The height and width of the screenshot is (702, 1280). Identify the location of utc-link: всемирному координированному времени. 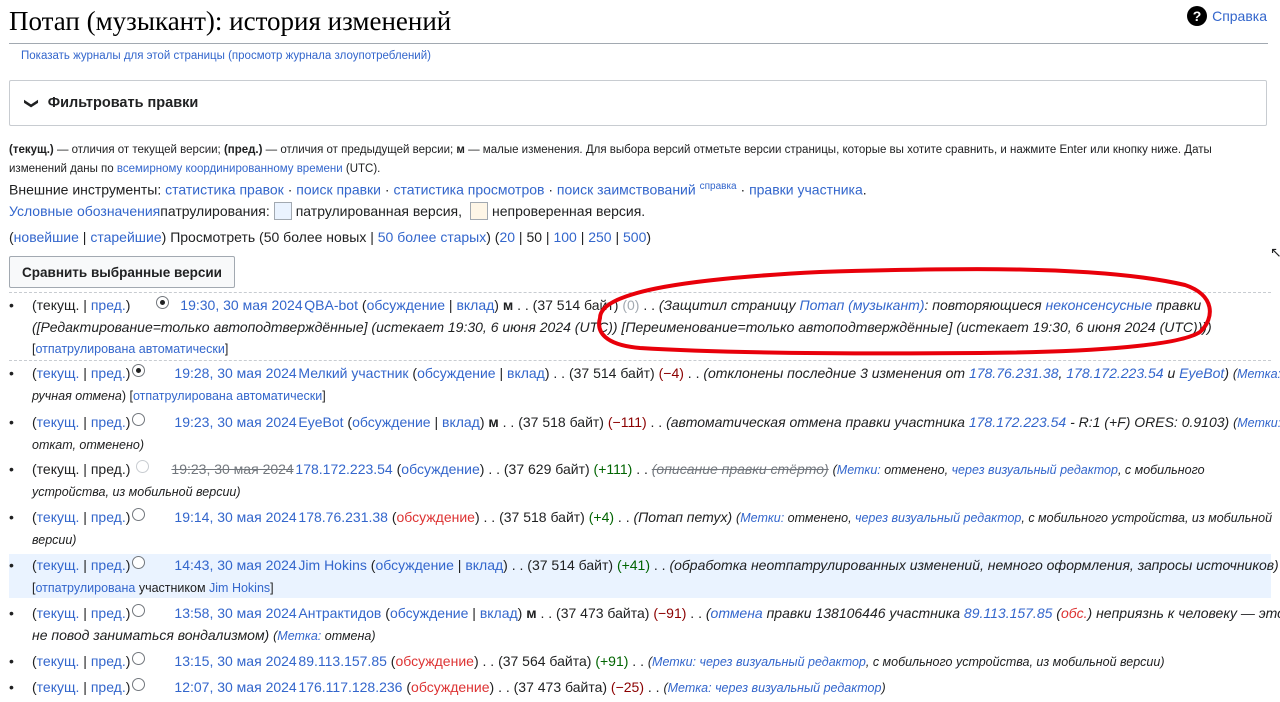
(230, 169).